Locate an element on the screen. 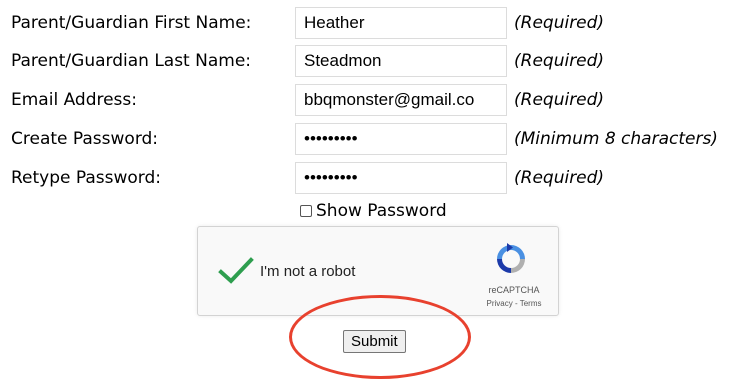 The height and width of the screenshot is (381, 746). create-password-label: Create Password: is located at coordinates (85, 139).